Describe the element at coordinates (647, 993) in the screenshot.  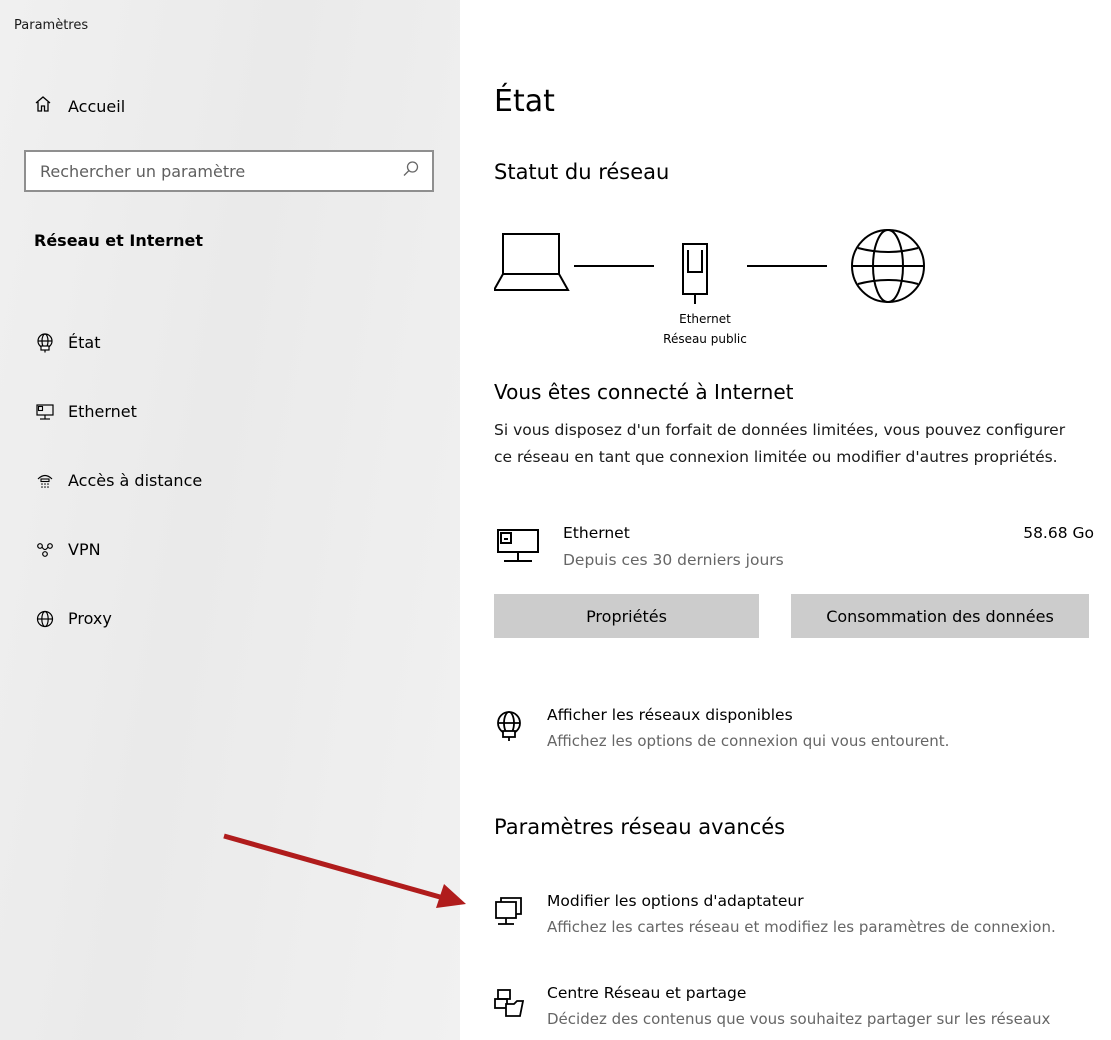
I see `sharing-center-title: Centre Réseau et partage` at that location.